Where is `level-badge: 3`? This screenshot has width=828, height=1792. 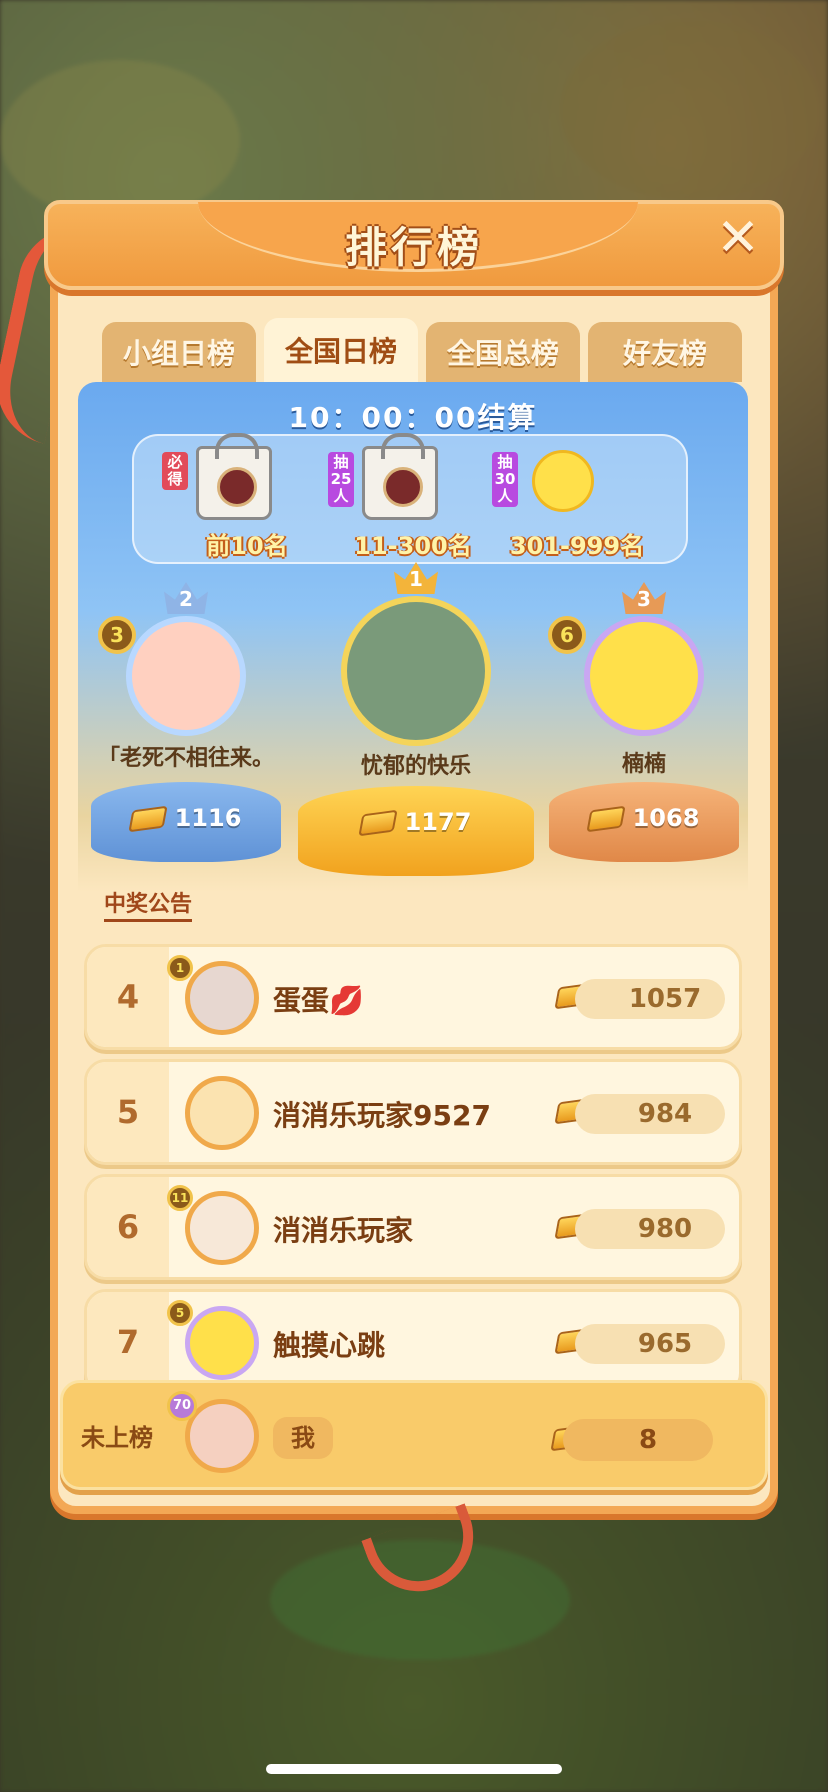 level-badge: 3 is located at coordinates (117, 635).